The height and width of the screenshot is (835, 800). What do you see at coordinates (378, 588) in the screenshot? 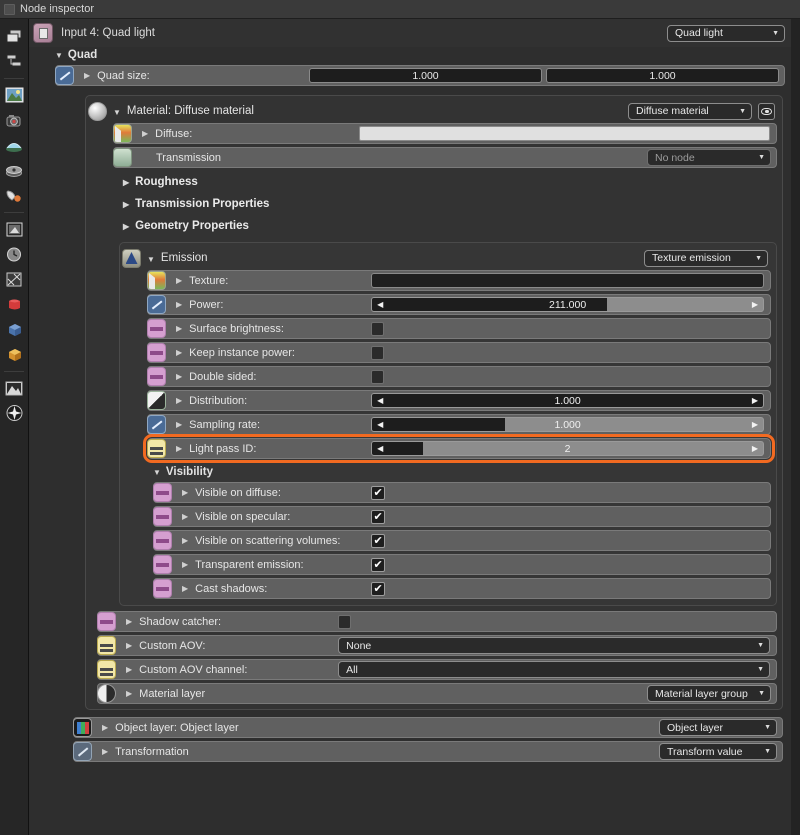
I see `cast-shadows-checkbox: ✔` at bounding box center [378, 588].